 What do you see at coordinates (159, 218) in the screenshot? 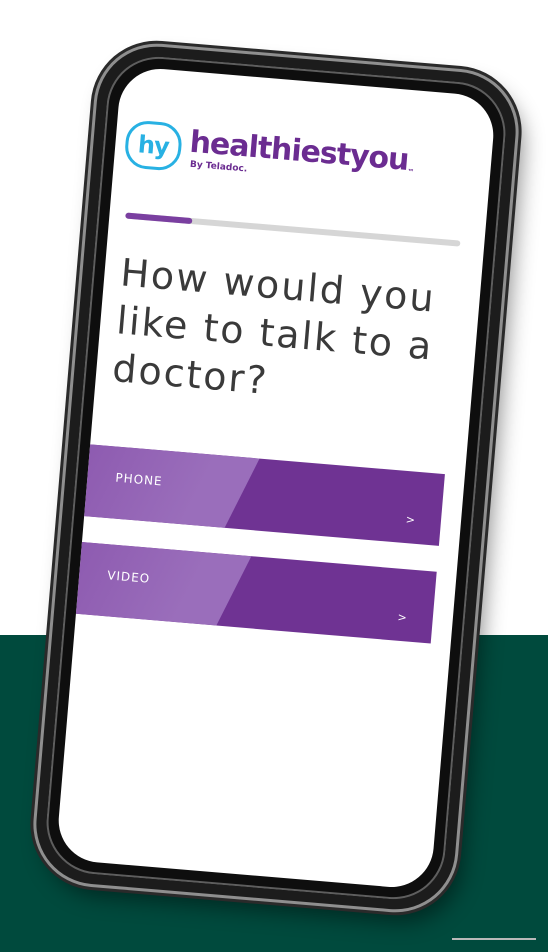
I see `progress-fill` at bounding box center [159, 218].